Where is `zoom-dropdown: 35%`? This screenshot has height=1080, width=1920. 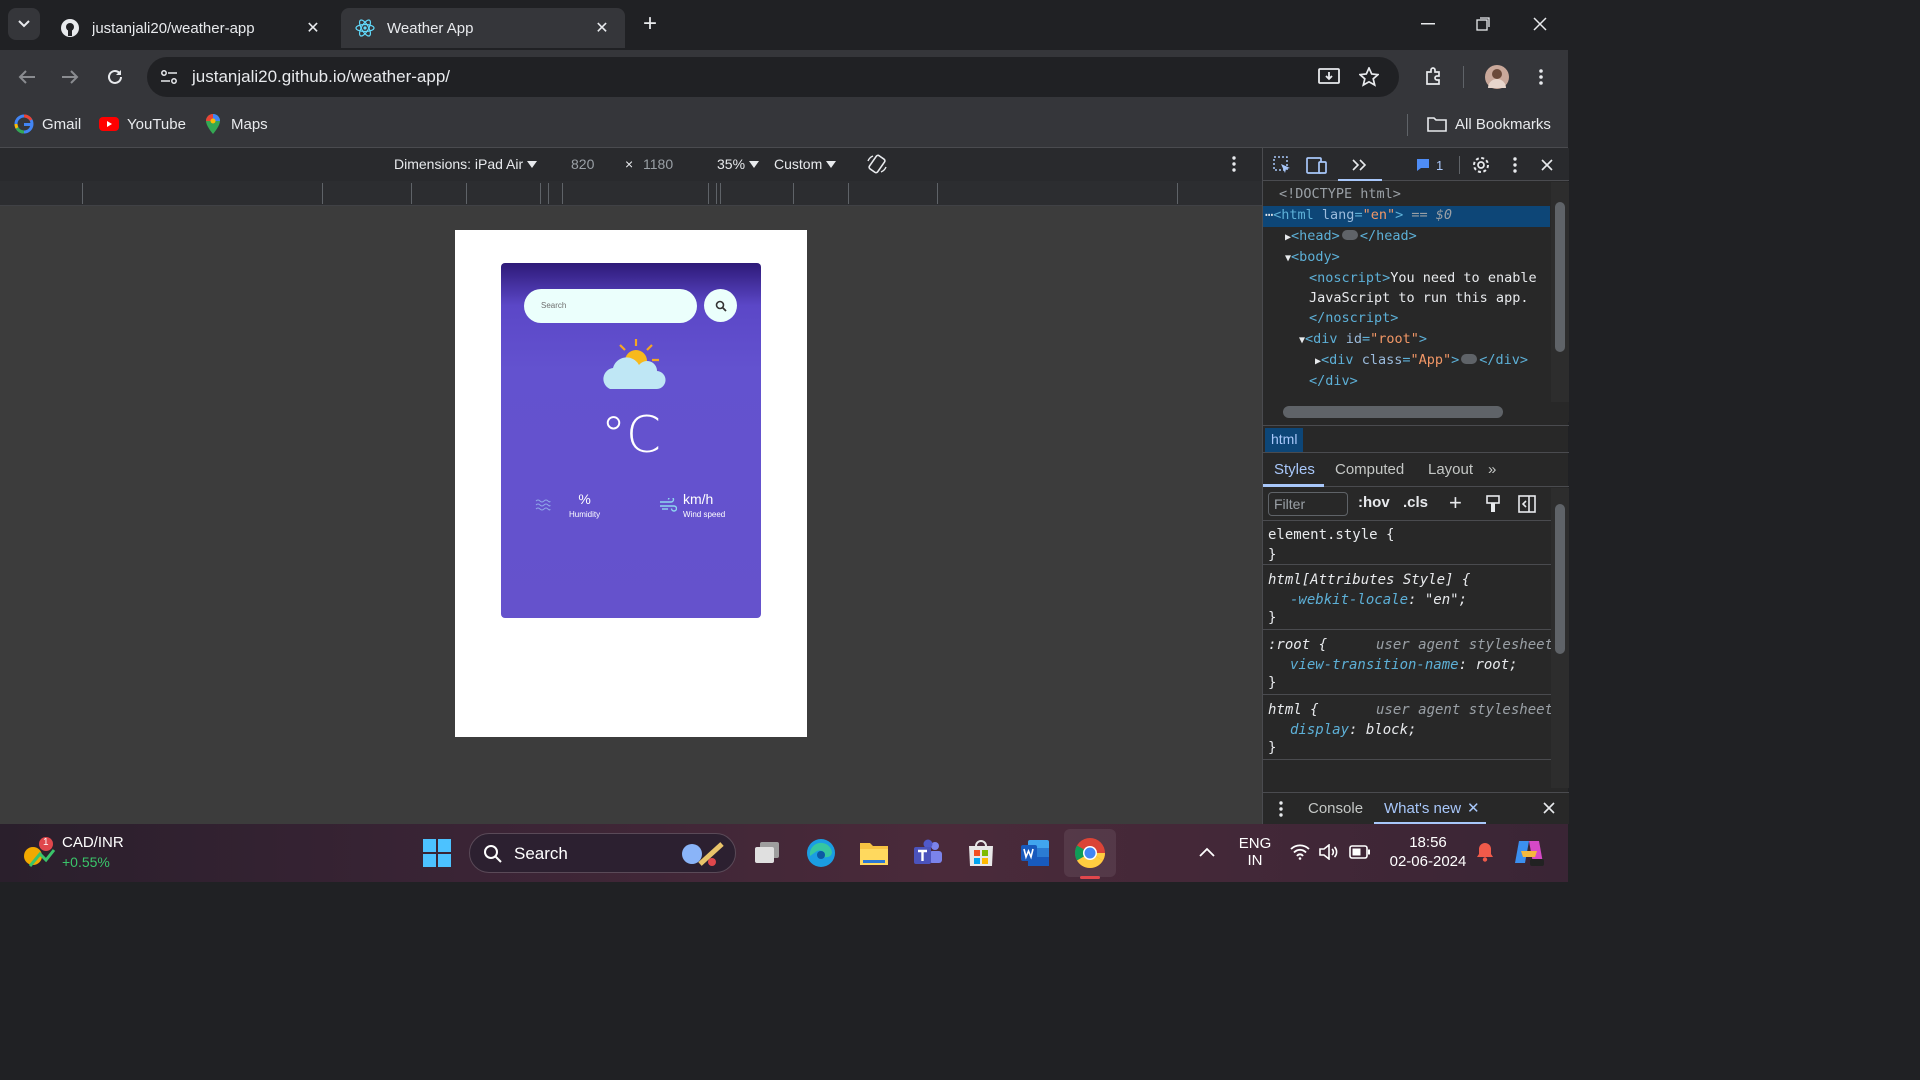 zoom-dropdown: 35% is located at coordinates (738, 164).